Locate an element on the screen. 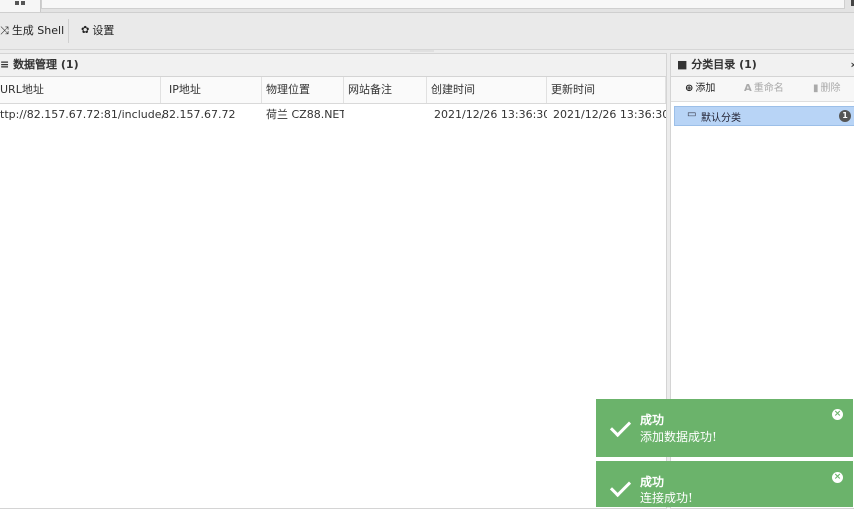  generate-shell-label: 生成 Shell is located at coordinates (38, 30).